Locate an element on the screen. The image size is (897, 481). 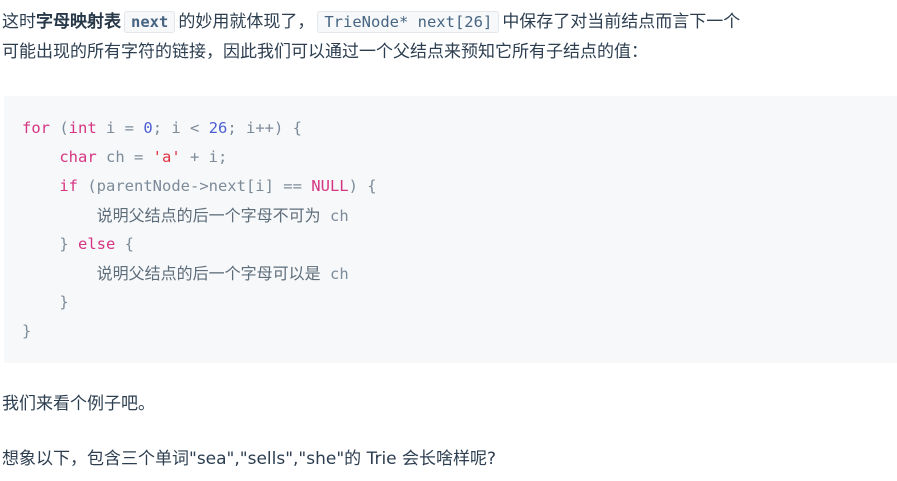
code-line-2: char ch = 'a' + i; is located at coordinates (459, 157).